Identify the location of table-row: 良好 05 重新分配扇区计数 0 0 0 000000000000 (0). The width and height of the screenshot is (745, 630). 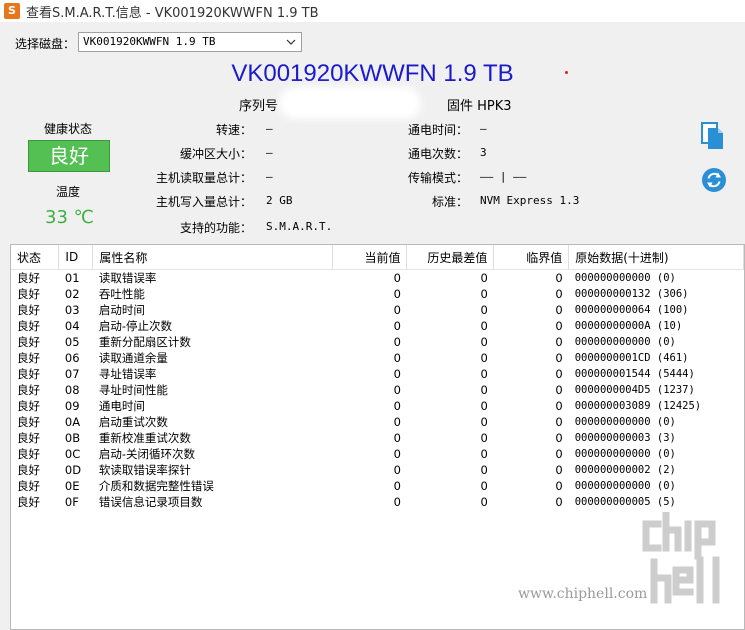
(377, 342).